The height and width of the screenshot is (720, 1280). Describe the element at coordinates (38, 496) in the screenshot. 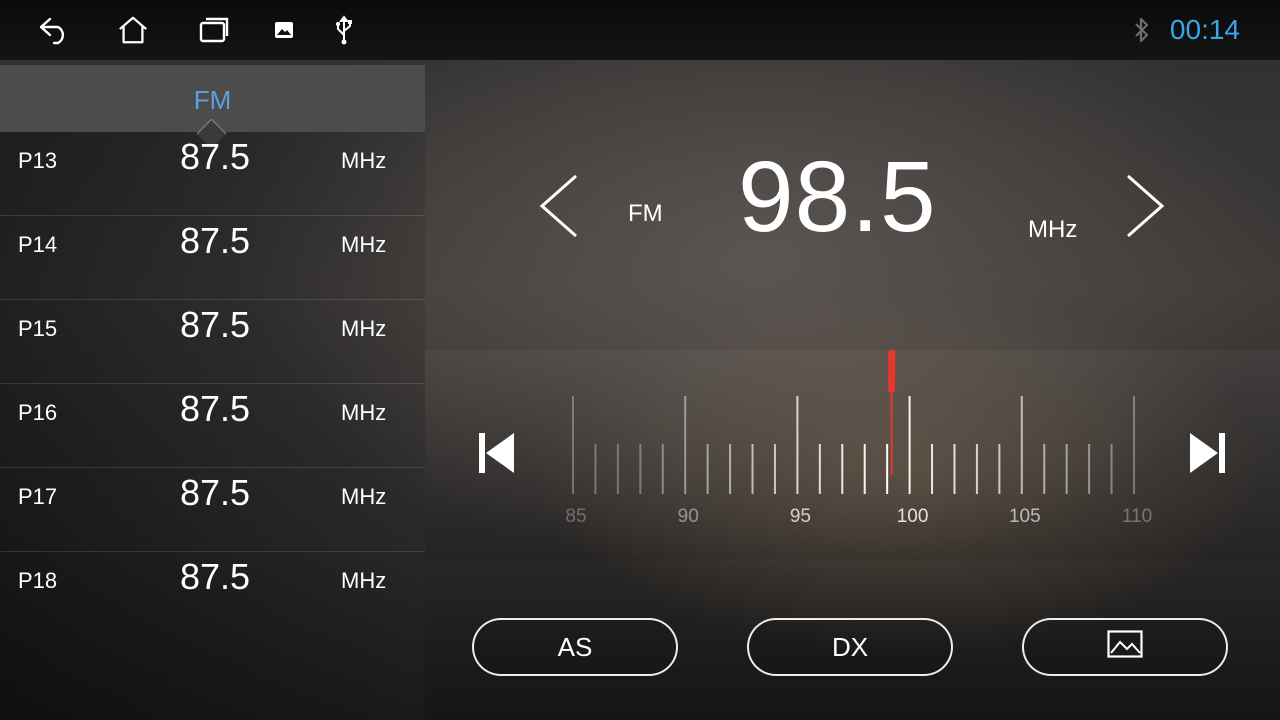

I see `preset-name: P17` at that location.